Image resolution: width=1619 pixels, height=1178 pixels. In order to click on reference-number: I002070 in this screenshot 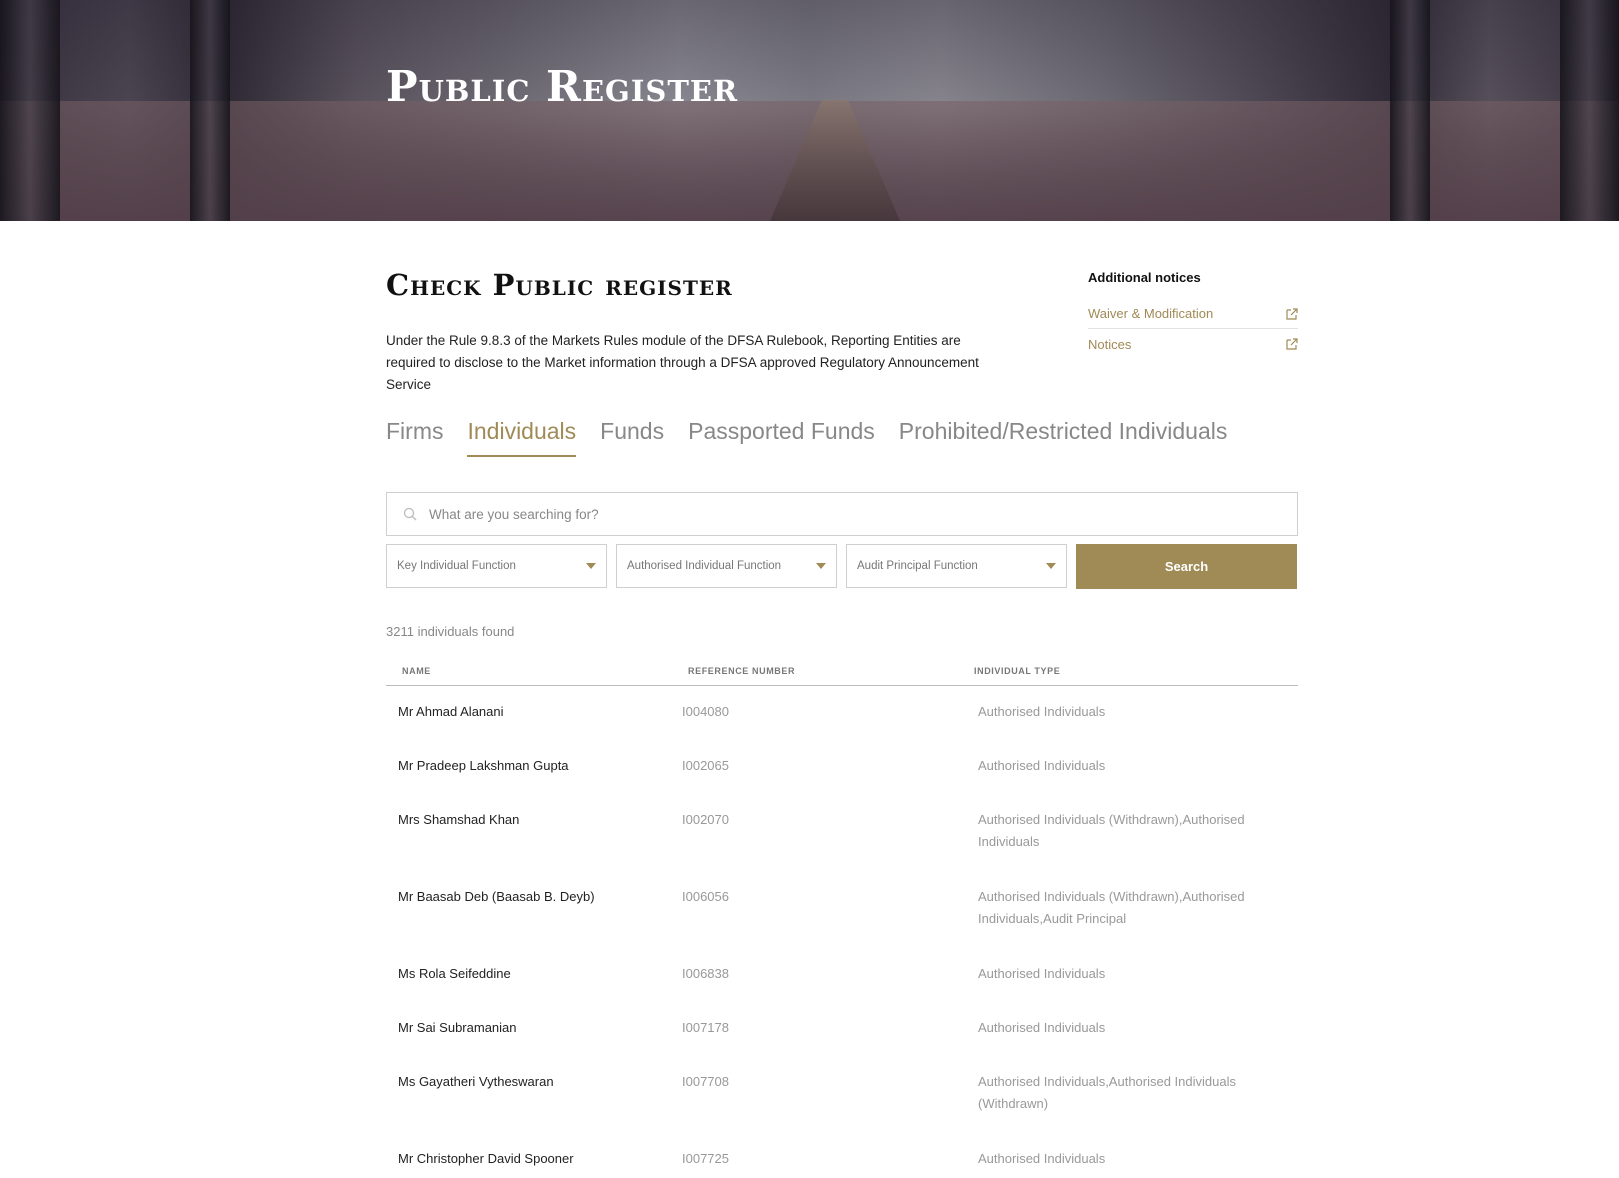, I will do `click(705, 819)`.